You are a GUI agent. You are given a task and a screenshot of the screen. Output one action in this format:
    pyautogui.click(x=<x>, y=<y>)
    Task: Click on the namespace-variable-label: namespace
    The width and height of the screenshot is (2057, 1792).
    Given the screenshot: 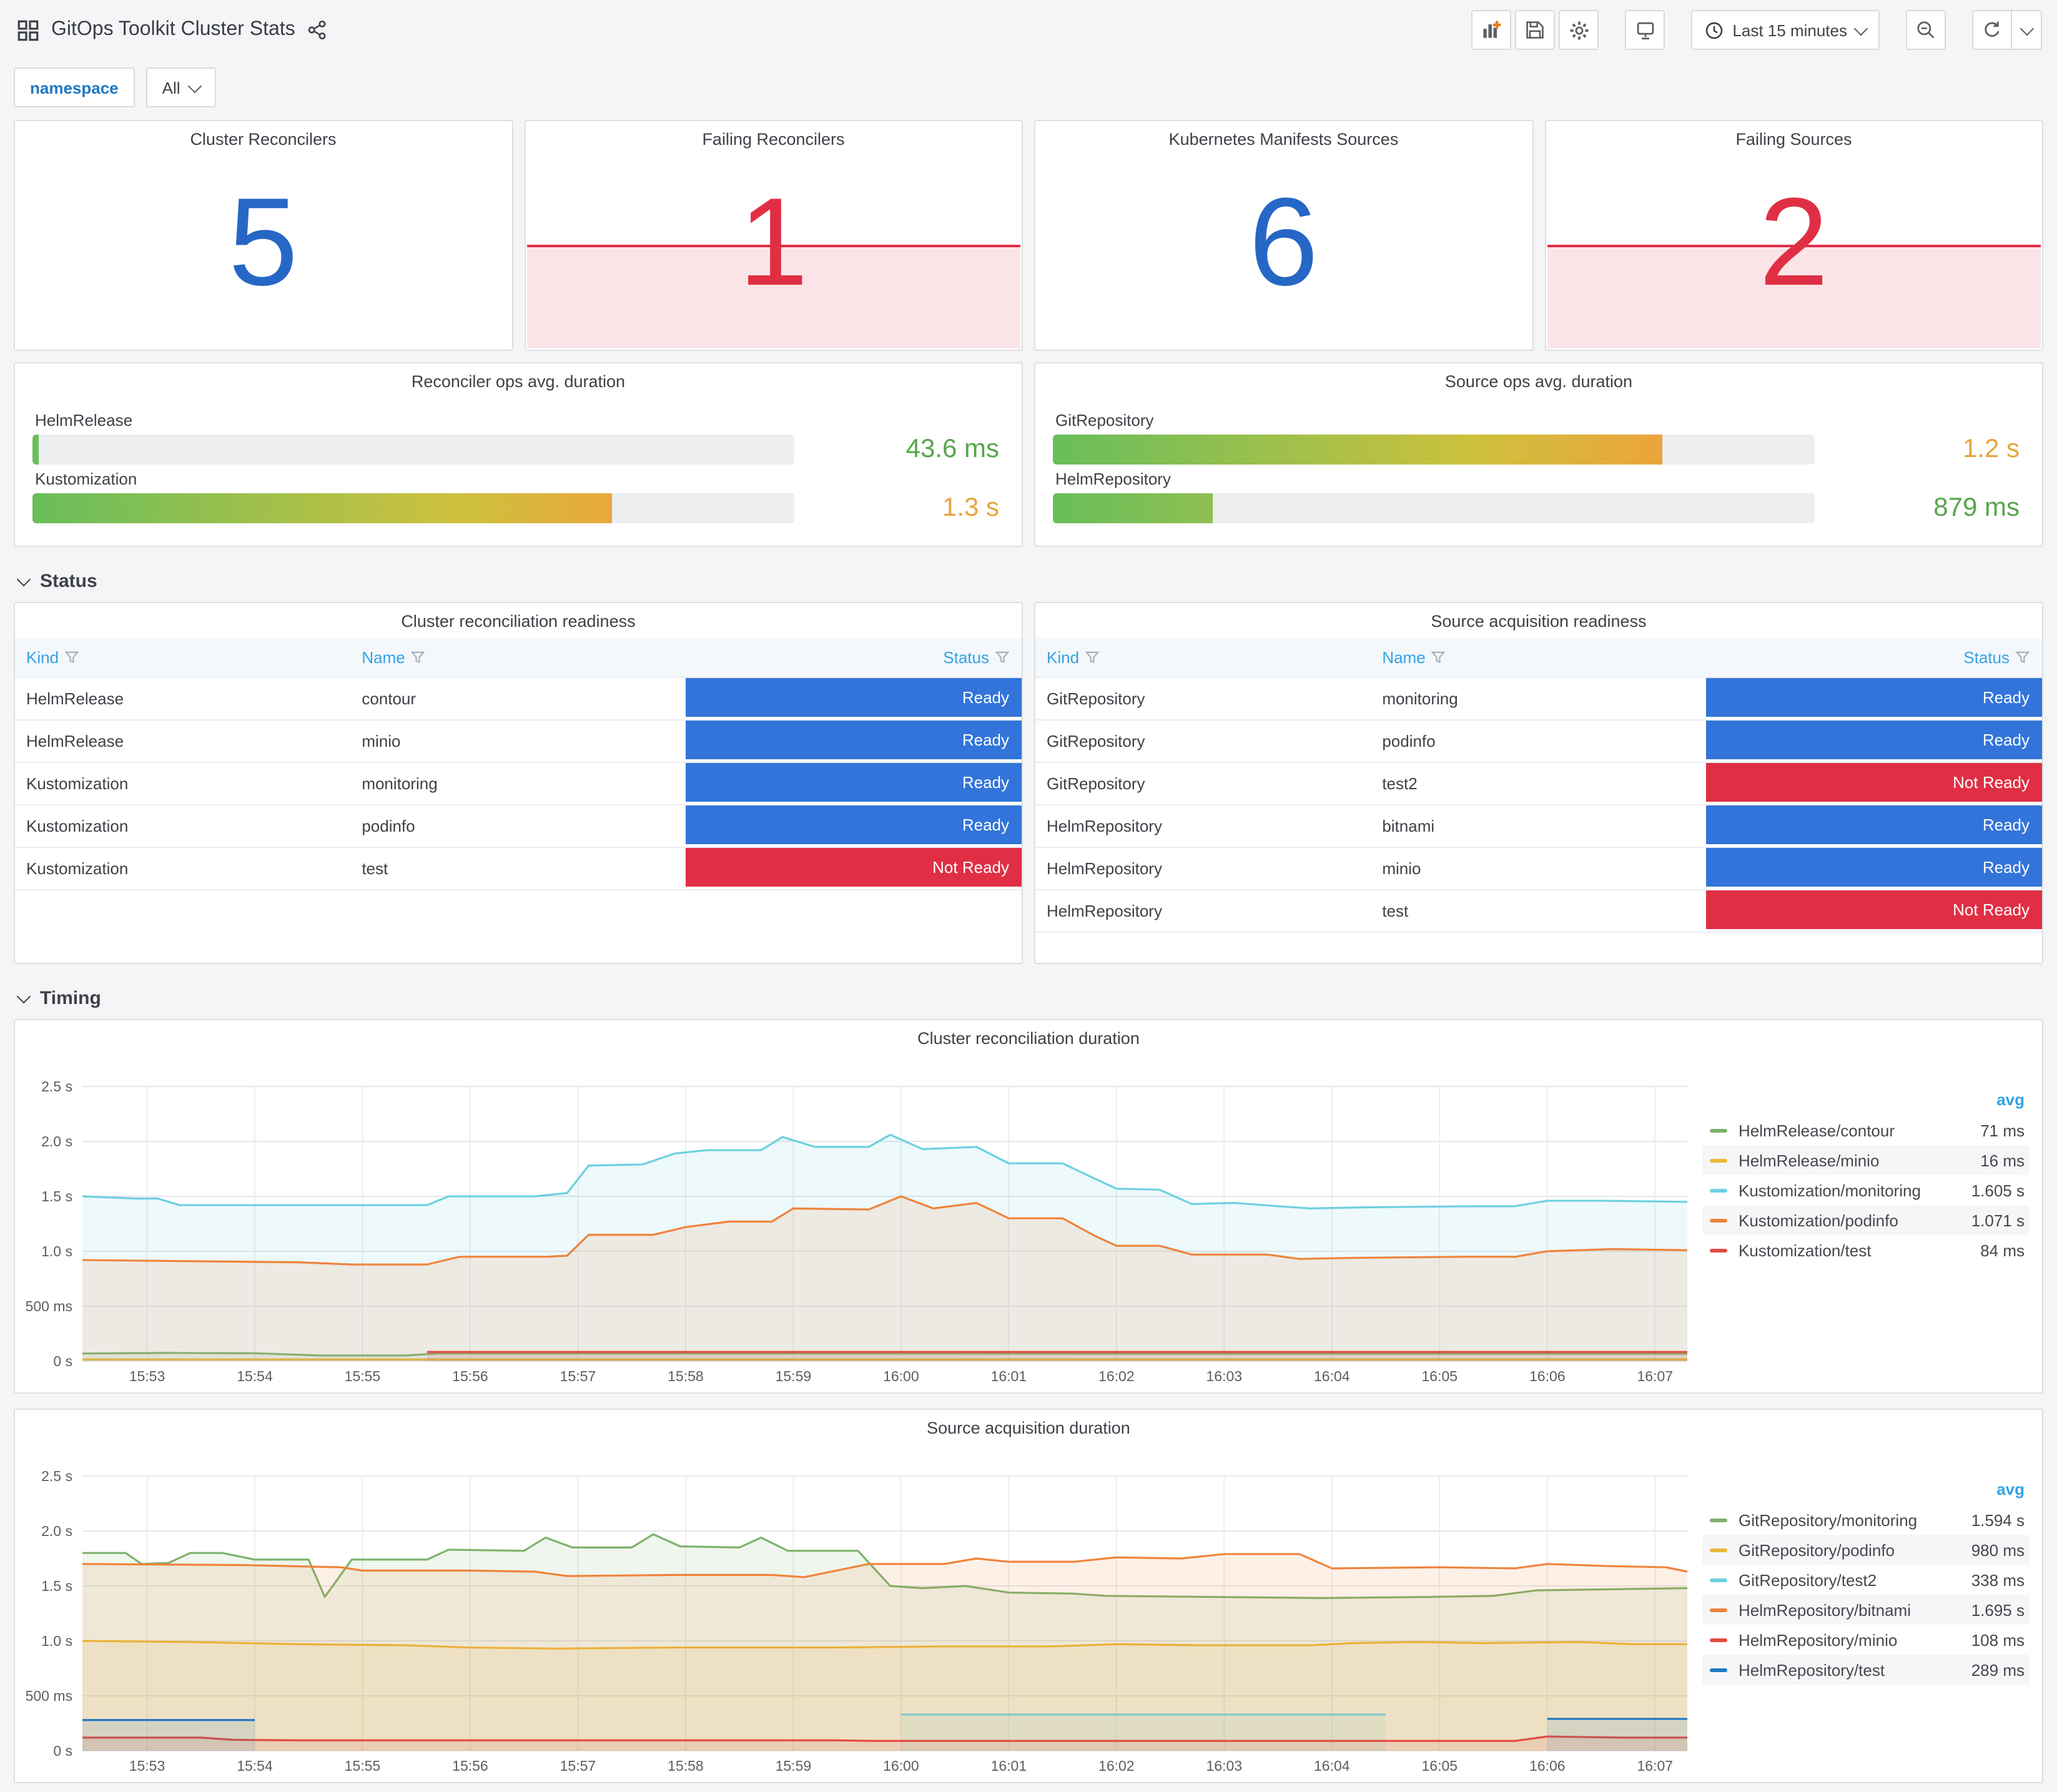 What is the action you would take?
    pyautogui.click(x=74, y=87)
    